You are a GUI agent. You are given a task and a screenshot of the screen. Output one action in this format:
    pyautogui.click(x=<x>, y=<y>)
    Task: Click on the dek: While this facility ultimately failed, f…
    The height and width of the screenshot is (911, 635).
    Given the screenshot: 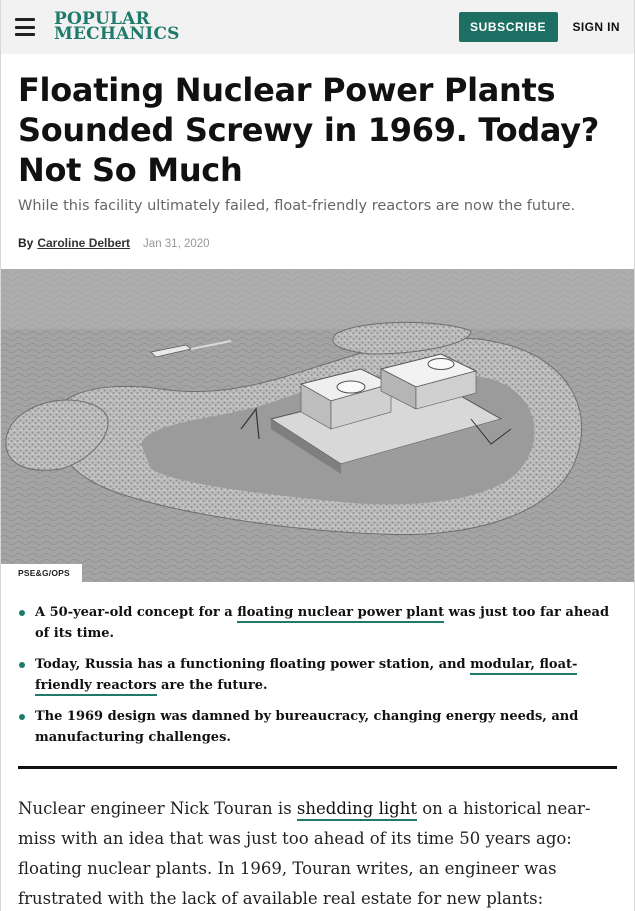 What is the action you would take?
    pyautogui.click(x=297, y=206)
    